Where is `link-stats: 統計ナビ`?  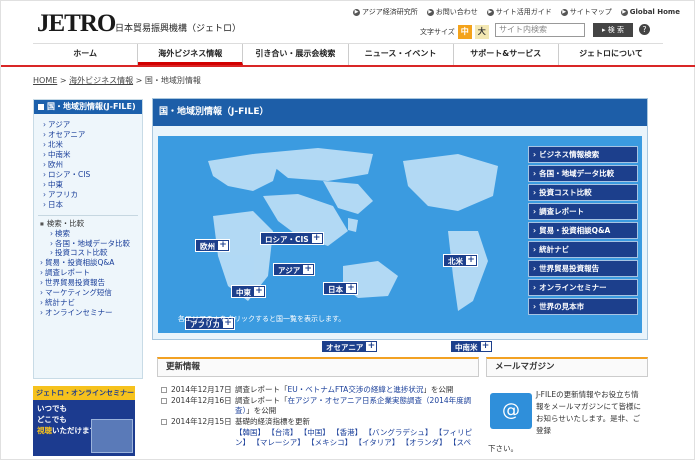
link-stats: 統計ナビ is located at coordinates (583, 249).